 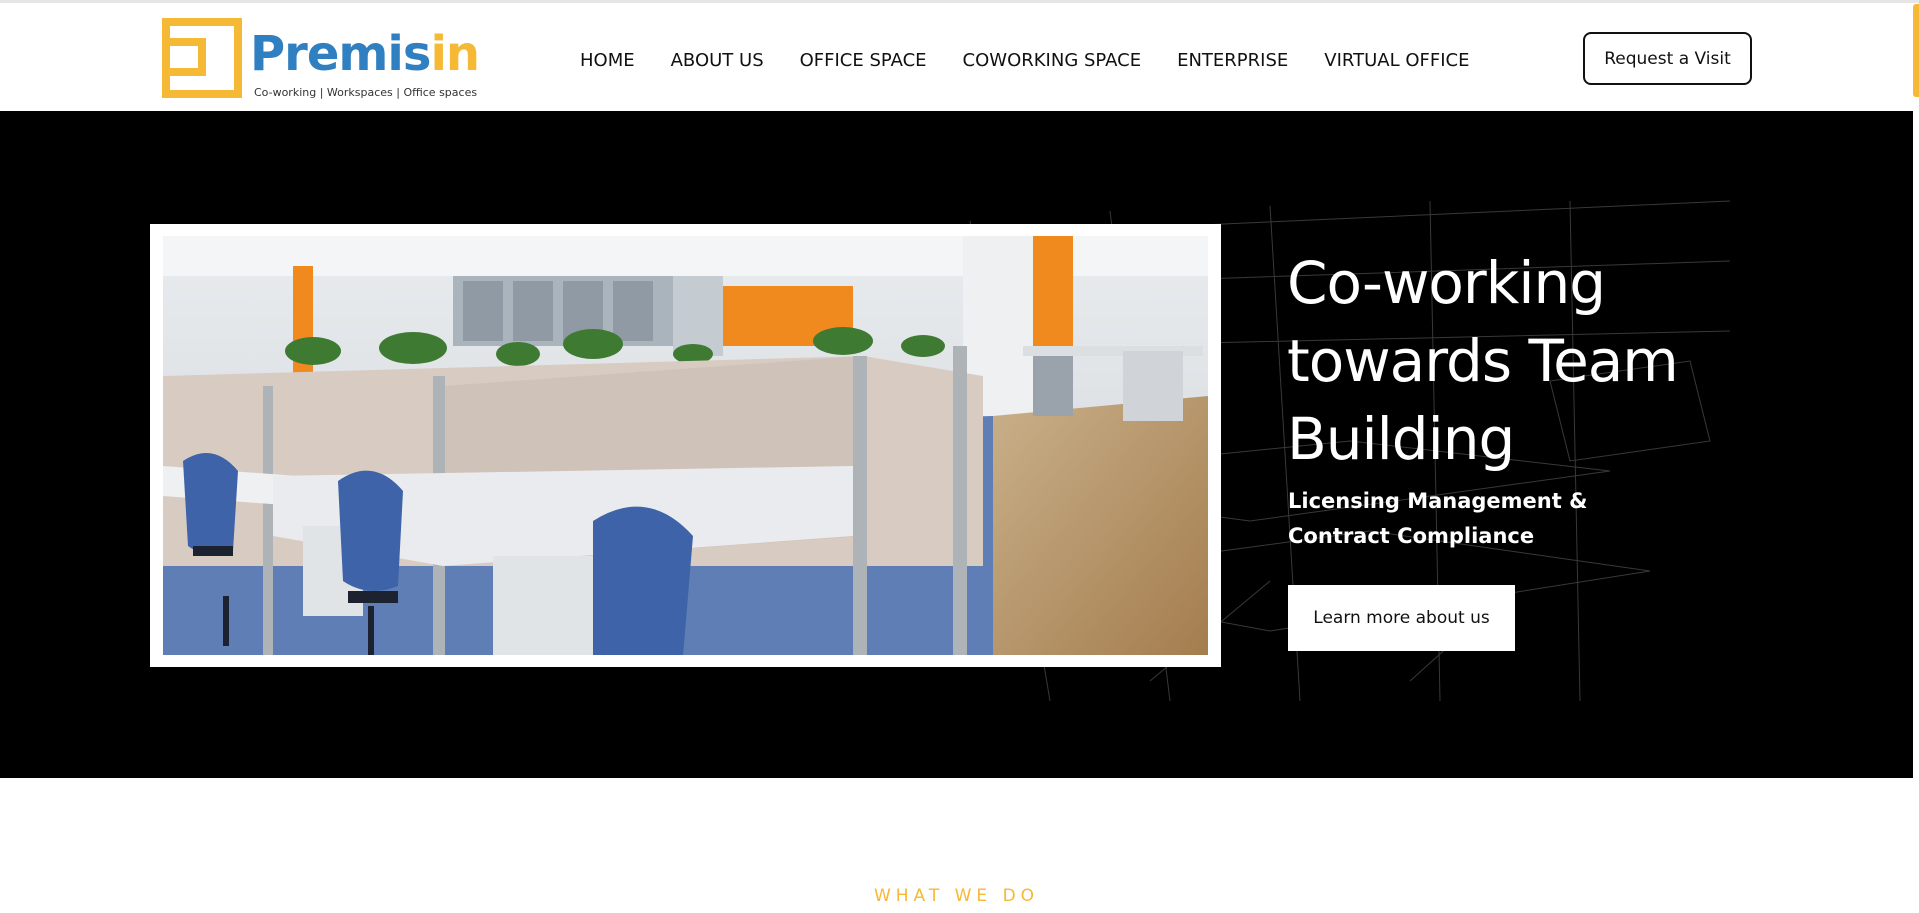 What do you see at coordinates (1401, 618) in the screenshot?
I see `learn-more-button: Learn more about us` at bounding box center [1401, 618].